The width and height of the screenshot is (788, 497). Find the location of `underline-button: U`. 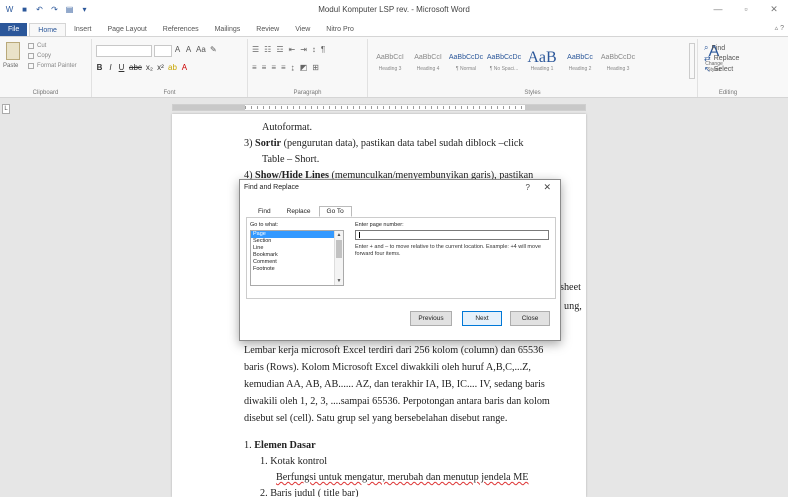

underline-button: U is located at coordinates (121, 67).